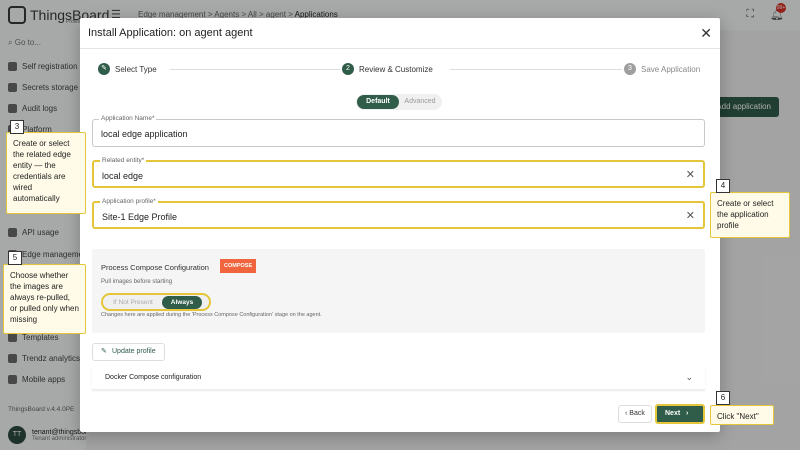 This screenshot has height=450, width=800. What do you see at coordinates (689, 377) in the screenshot?
I see `chevron-down-icon: ⌄` at bounding box center [689, 377].